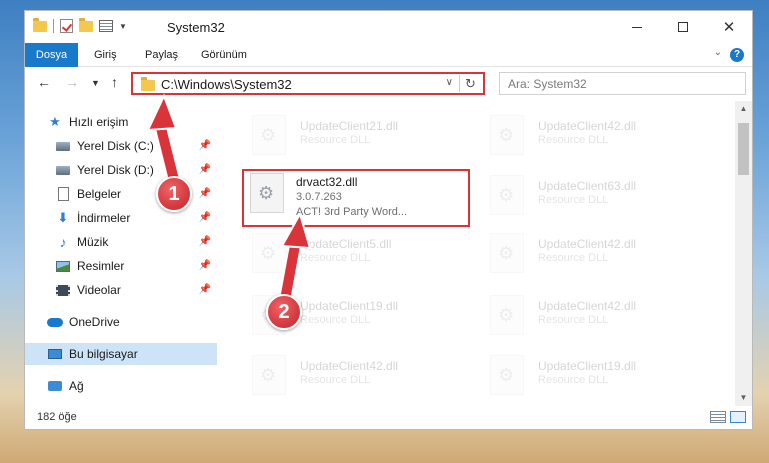 The image size is (769, 463). Describe the element at coordinates (95, 83) in the screenshot. I see `recent-locations-dropdown-icon: ▼` at that location.